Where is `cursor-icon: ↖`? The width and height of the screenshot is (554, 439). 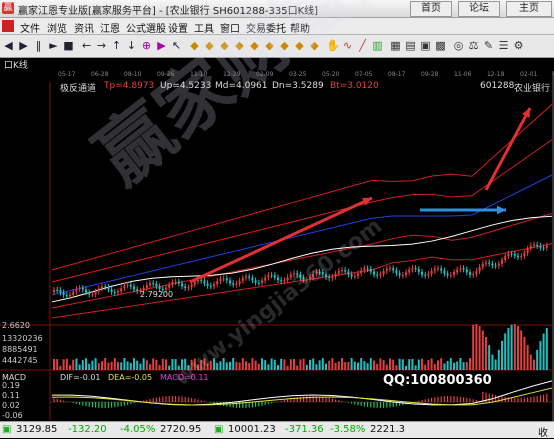
cursor-icon: ↖ is located at coordinates (176, 45).